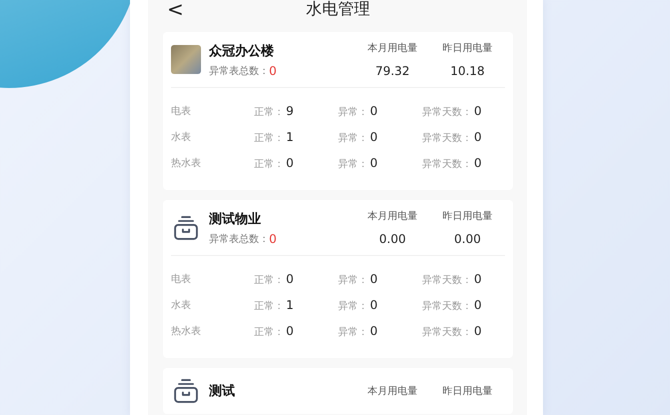 The width and height of the screenshot is (670, 415). What do you see at coordinates (392, 71) in the screenshot?
I see `metric-value: 79.32` at bounding box center [392, 71].